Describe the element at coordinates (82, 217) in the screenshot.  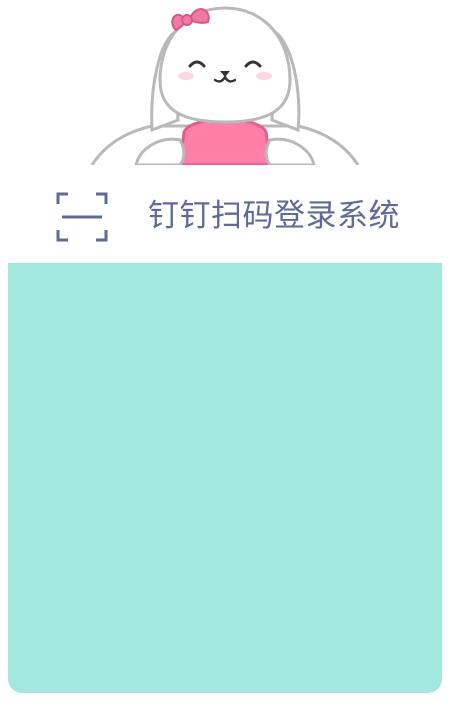
I see `qr-scan-icon` at that location.